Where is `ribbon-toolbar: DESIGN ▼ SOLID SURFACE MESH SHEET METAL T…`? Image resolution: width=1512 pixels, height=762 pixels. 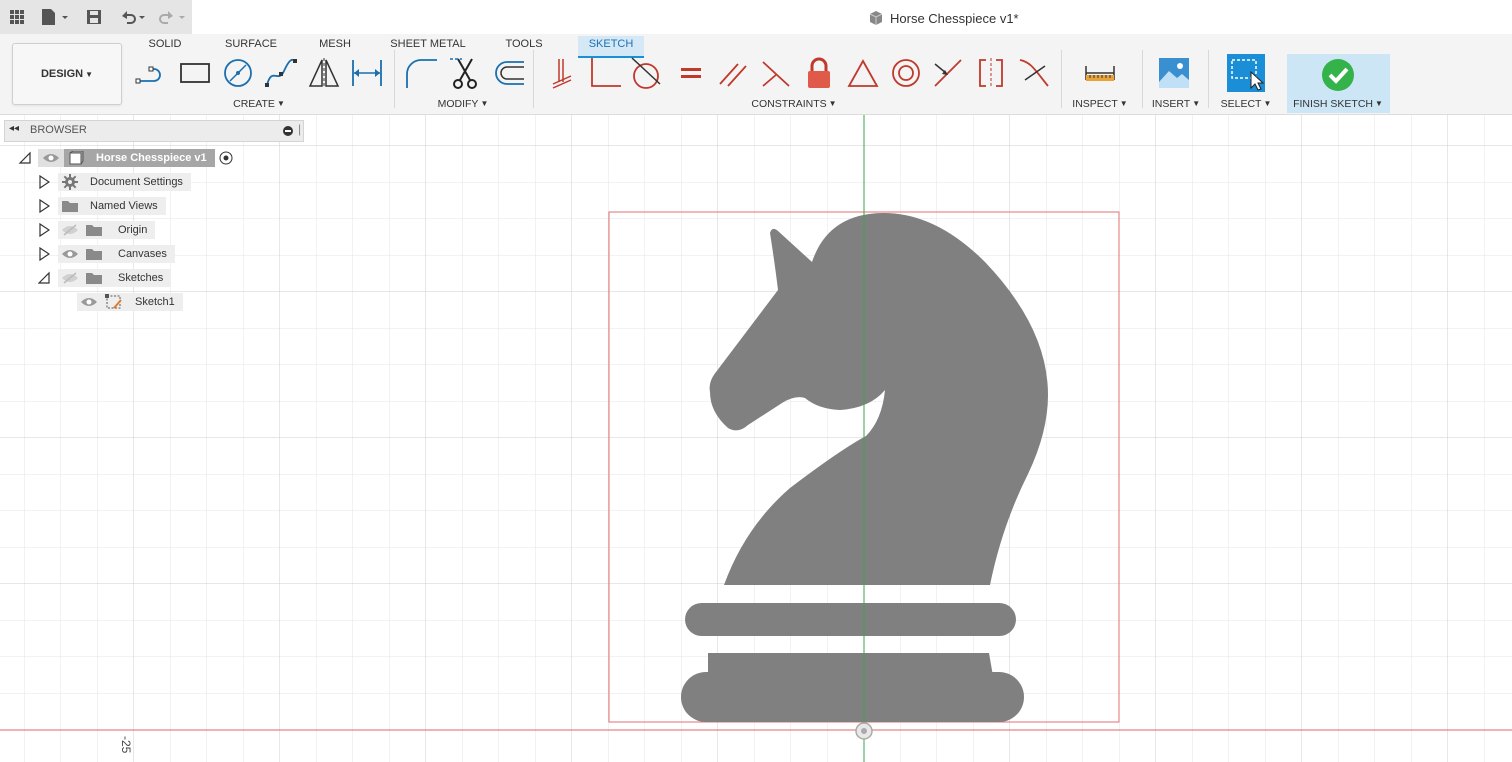 ribbon-toolbar: DESIGN ▼ SOLID SURFACE MESH SHEET METAL T… is located at coordinates (756, 74).